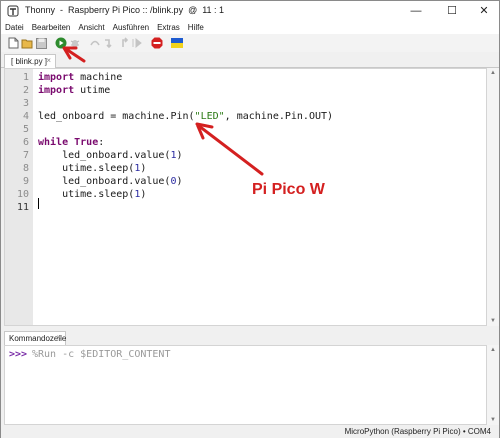 The width and height of the screenshot is (500, 438). Describe the element at coordinates (22, 207) in the screenshot. I see `line-number-current: 11` at that location.